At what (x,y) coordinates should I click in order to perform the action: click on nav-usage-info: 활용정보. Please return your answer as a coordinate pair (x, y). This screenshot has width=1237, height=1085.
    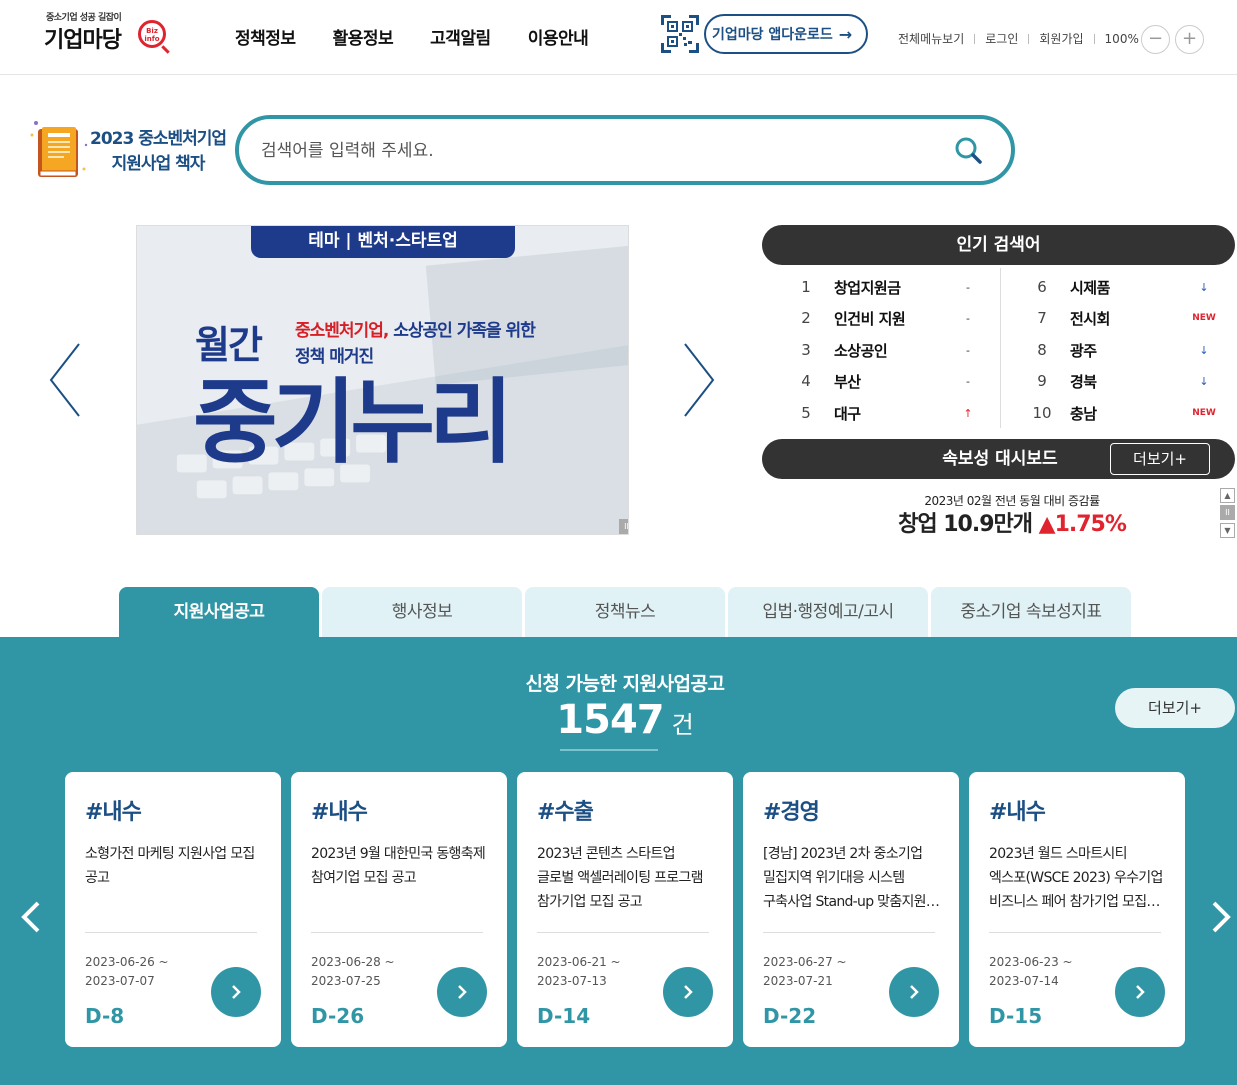
    Looking at the image, I should click on (363, 36).